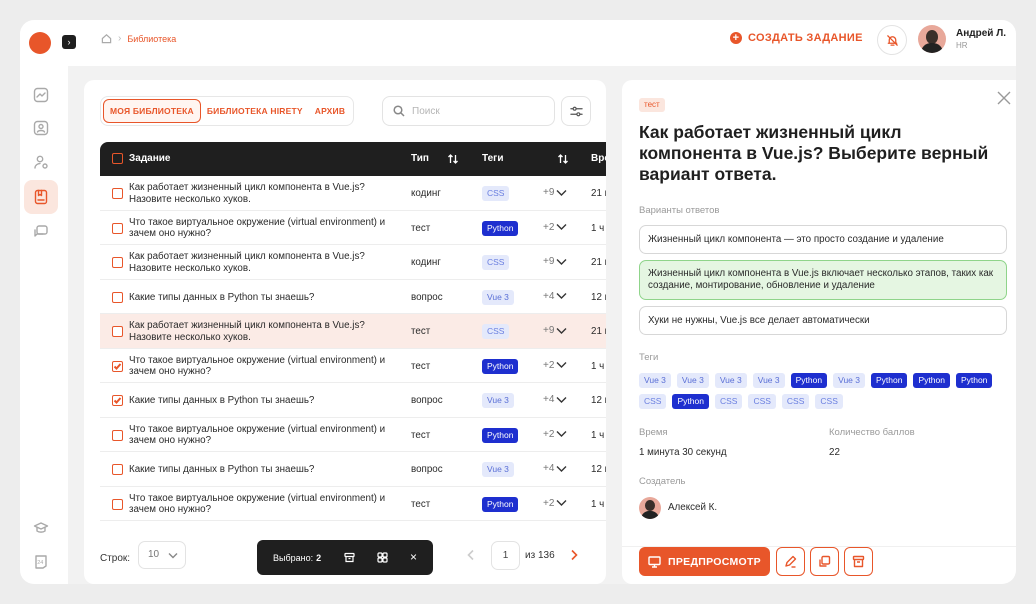  What do you see at coordinates (41, 197) in the screenshot?
I see `library-icon` at bounding box center [41, 197].